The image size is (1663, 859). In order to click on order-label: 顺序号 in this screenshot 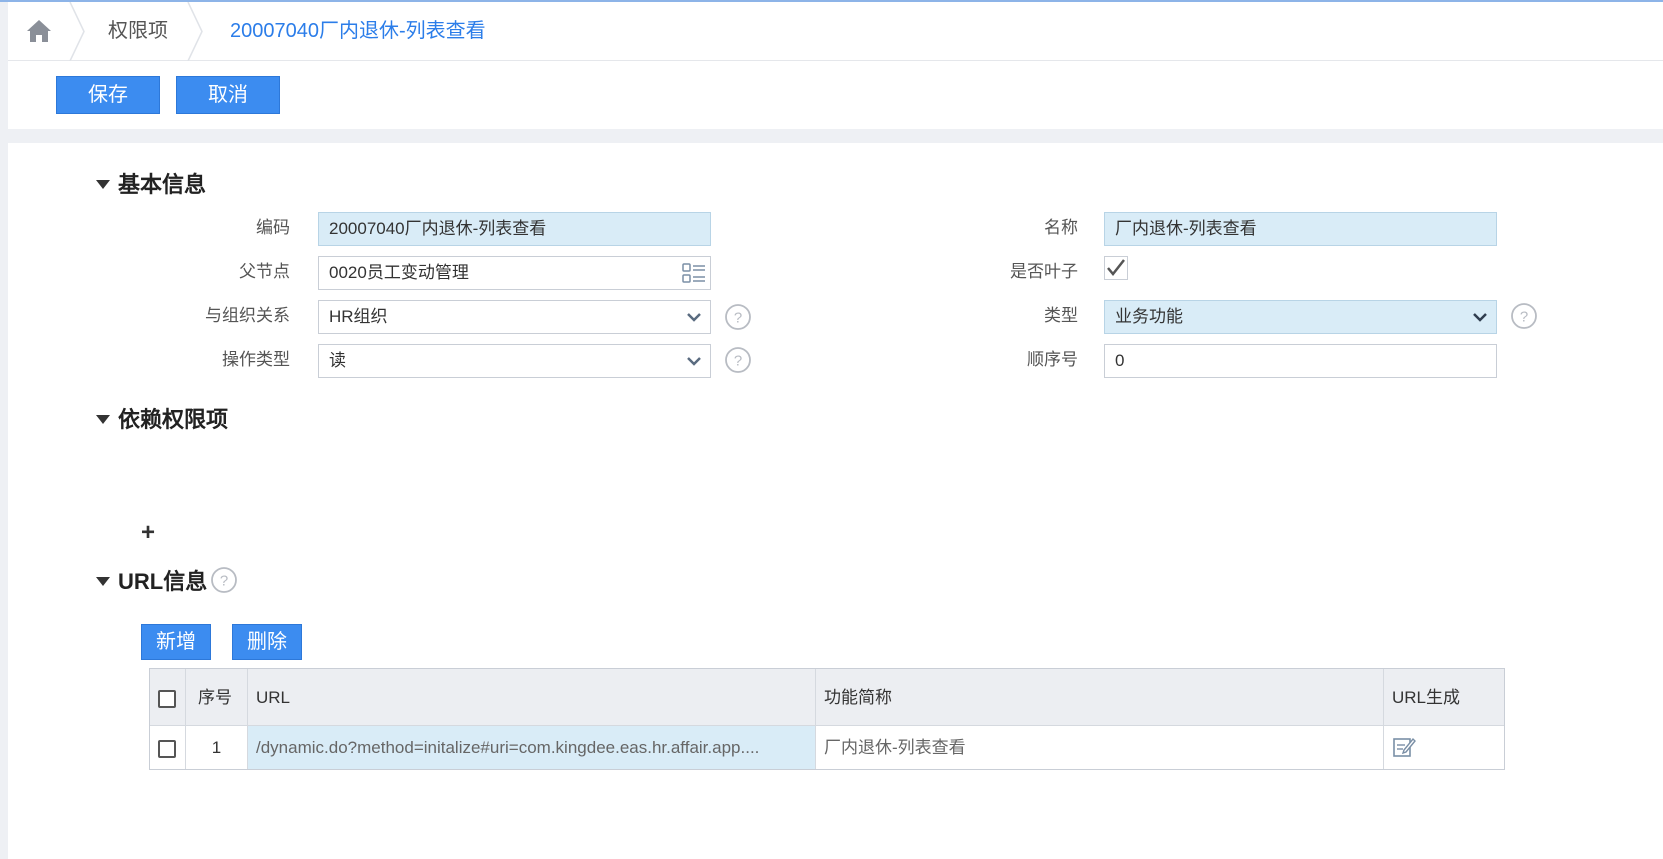, I will do `click(1052, 359)`.